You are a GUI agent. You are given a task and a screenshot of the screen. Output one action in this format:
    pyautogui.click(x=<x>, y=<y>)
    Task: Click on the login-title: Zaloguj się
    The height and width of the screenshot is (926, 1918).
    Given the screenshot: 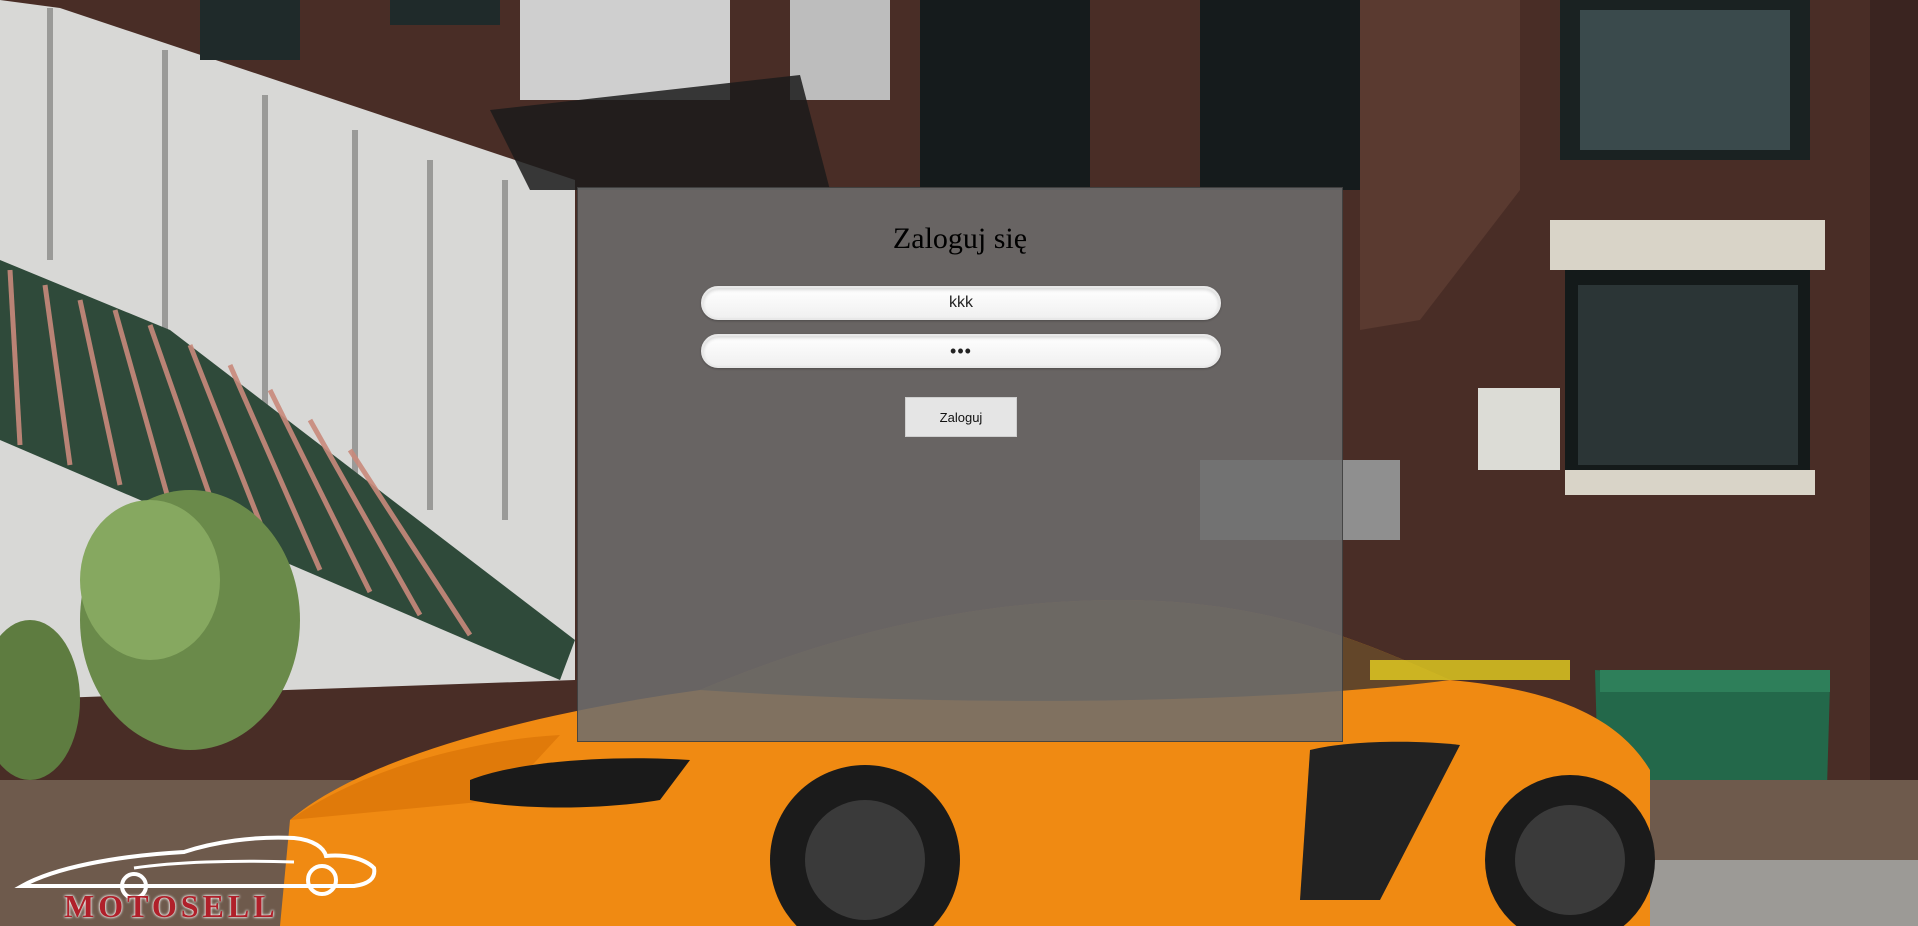 What is the action you would take?
    pyautogui.click(x=960, y=238)
    